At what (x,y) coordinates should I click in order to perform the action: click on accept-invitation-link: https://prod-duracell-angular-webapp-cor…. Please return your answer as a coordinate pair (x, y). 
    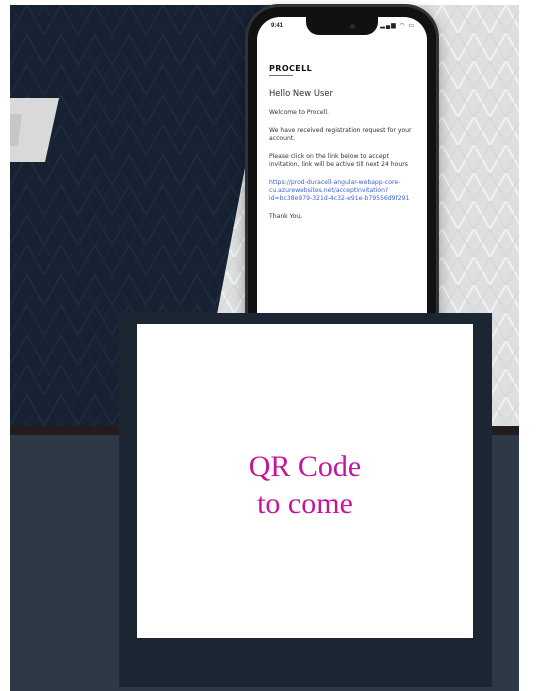
    Looking at the image, I should click on (344, 191).